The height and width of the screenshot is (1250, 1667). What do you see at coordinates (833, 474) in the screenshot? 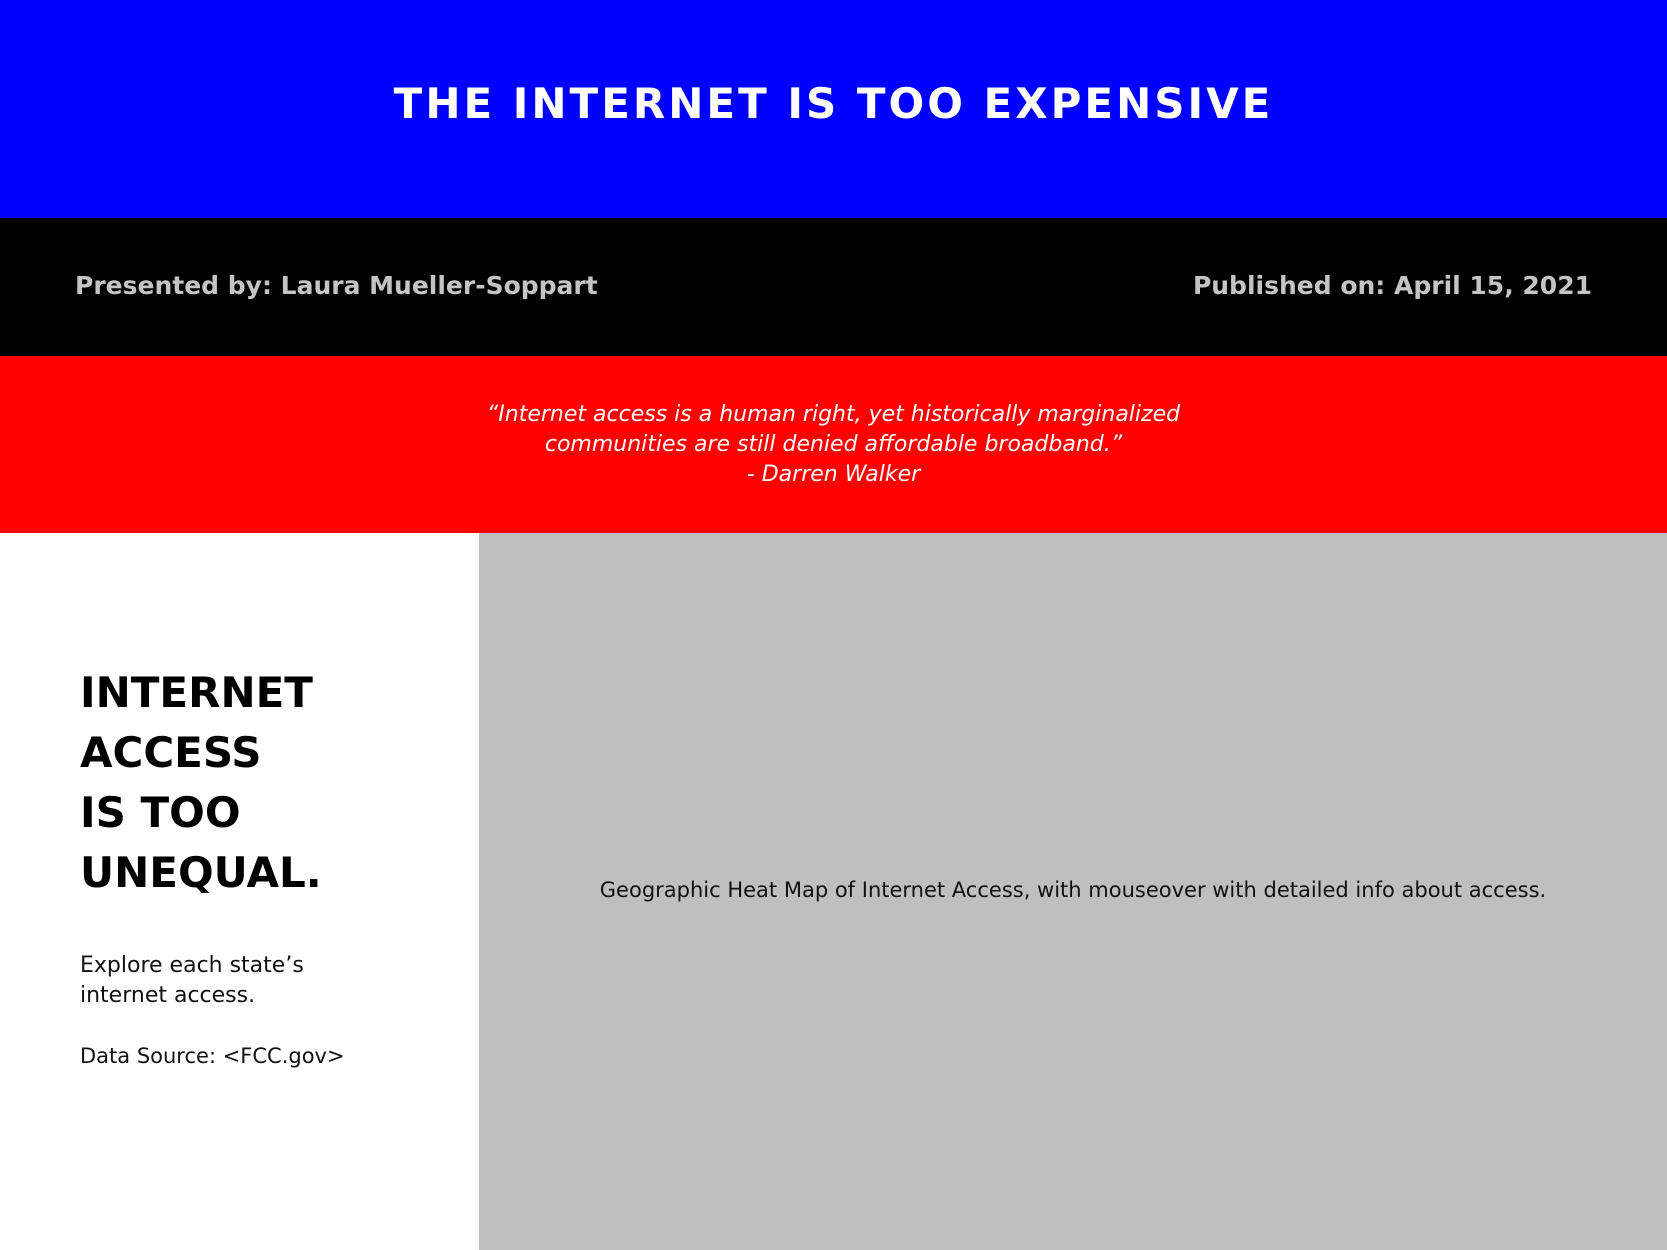
I see `quote-attribution: - Darren Walker` at bounding box center [833, 474].